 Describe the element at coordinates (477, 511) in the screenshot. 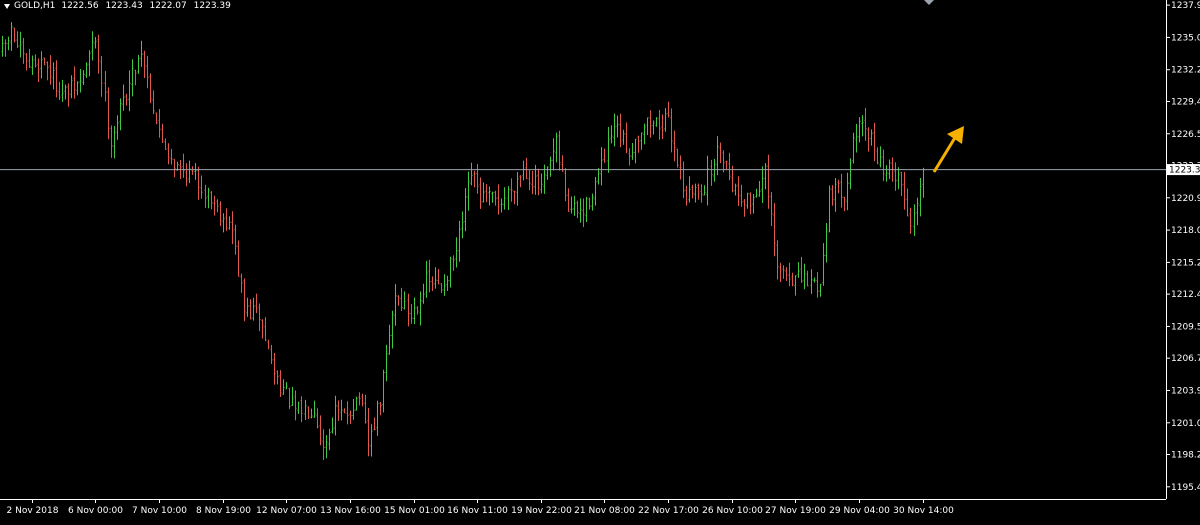

I see `x-tick-label: 16 Nov 11:00` at that location.